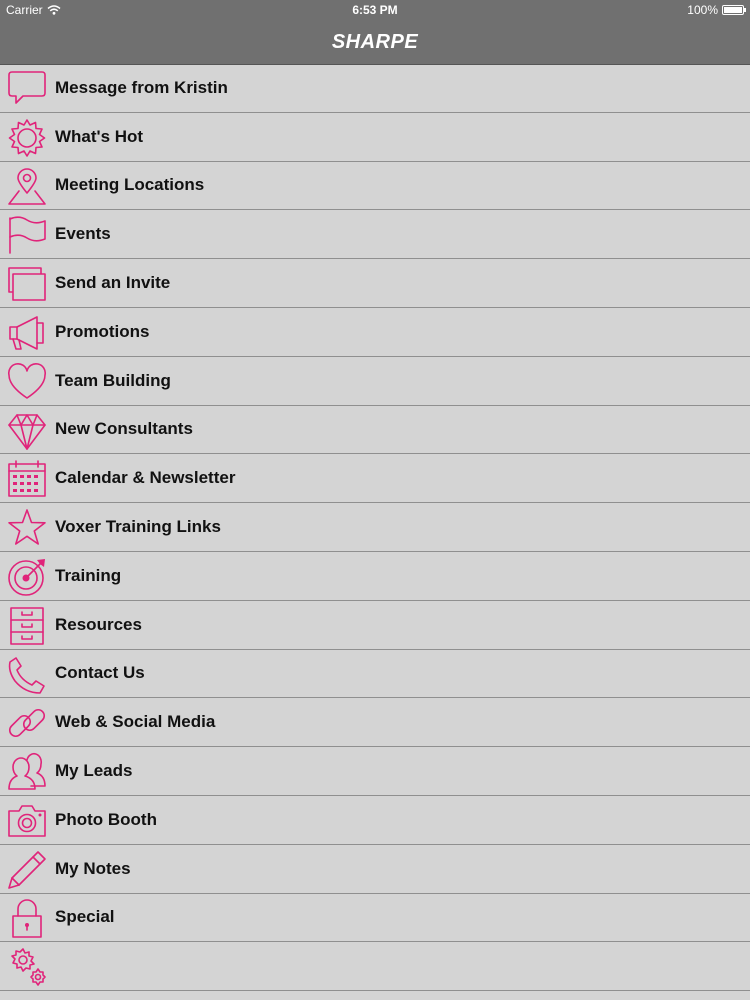 The width and height of the screenshot is (750, 1000). I want to click on menu-item-my-notes: My Notes, so click(375, 869).